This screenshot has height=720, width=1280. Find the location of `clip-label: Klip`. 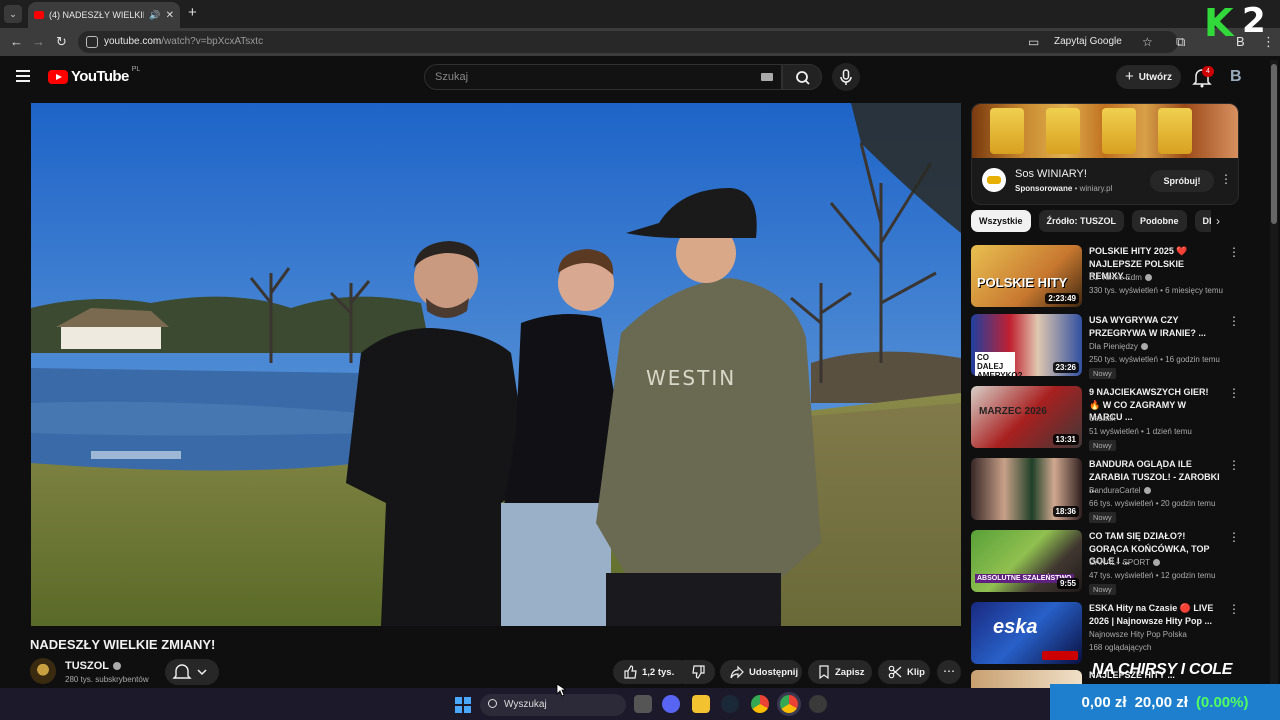

clip-label: Klip is located at coordinates (916, 672).